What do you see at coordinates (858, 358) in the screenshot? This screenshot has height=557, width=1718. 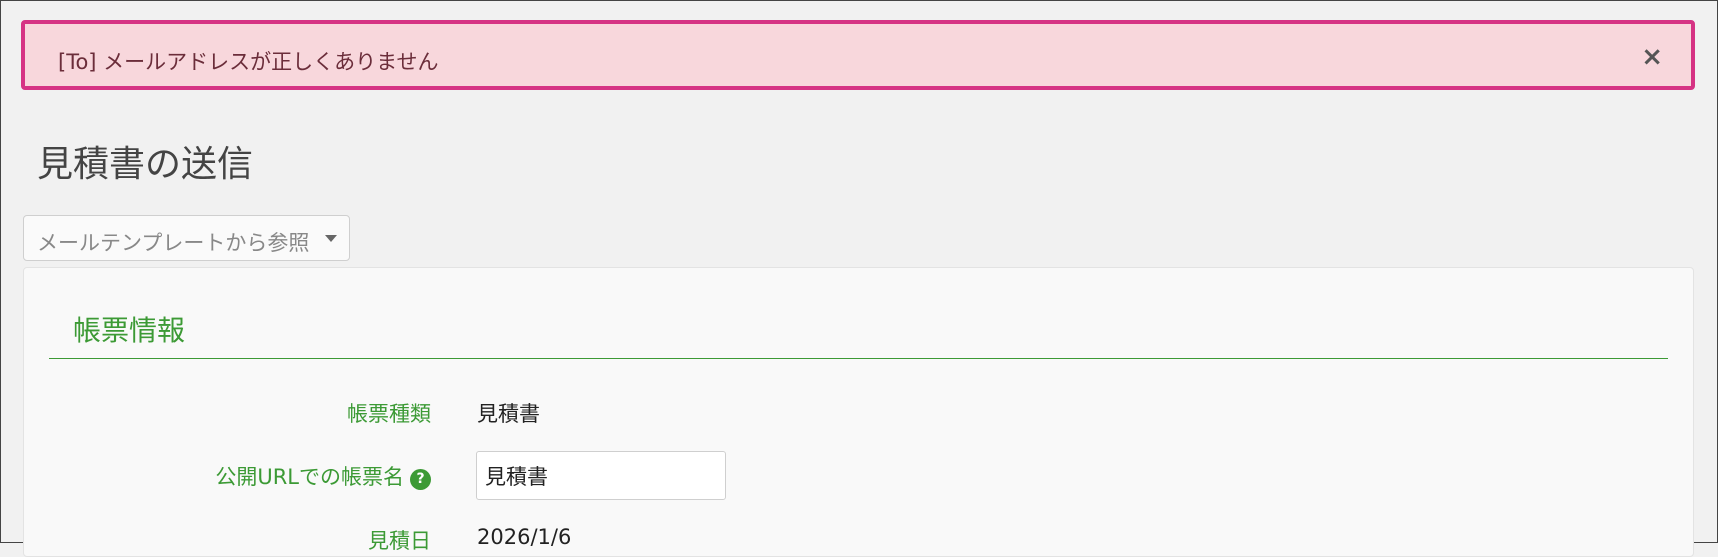 I see `section-divider` at bounding box center [858, 358].